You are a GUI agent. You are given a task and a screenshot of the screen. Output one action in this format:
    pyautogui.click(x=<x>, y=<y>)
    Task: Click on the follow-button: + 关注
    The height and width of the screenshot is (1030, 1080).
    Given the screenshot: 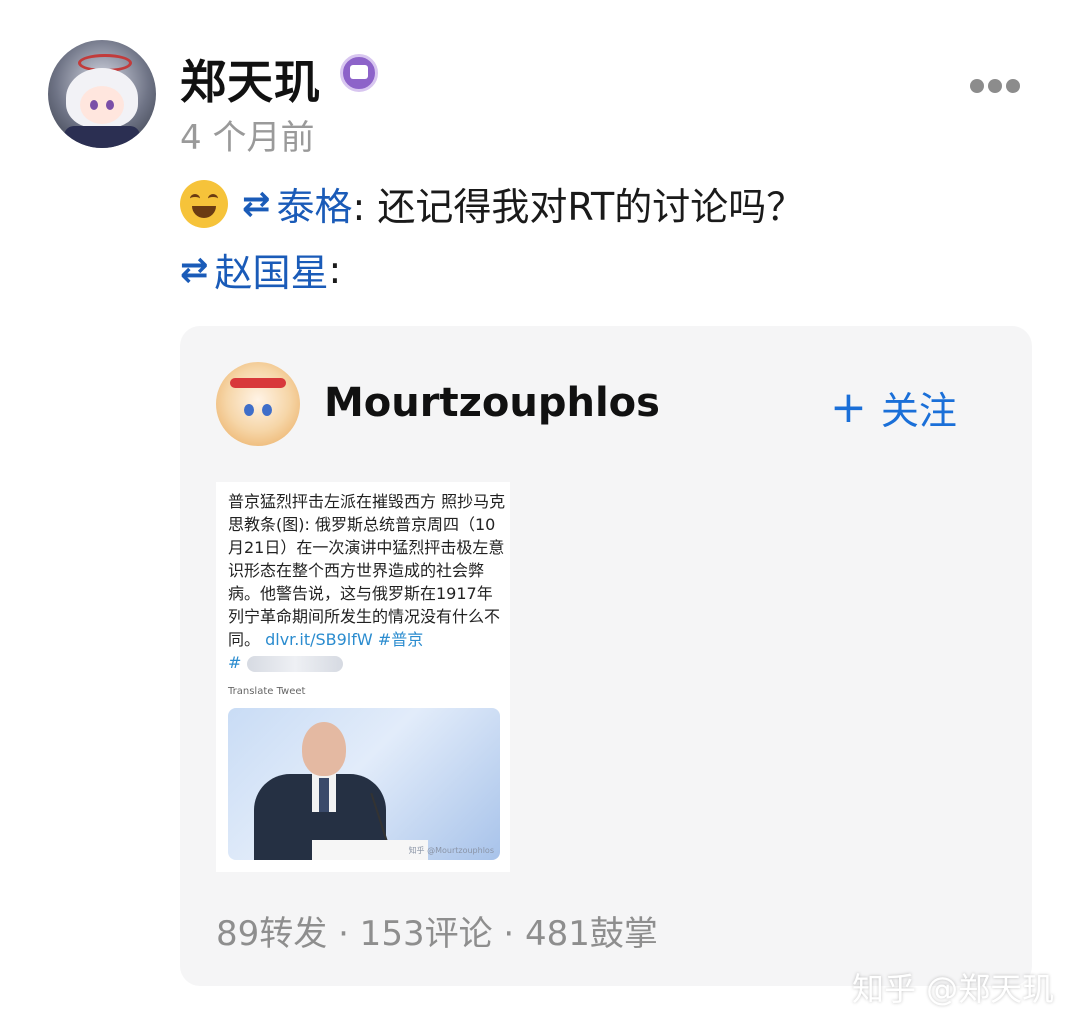 What is the action you would take?
    pyautogui.click(x=893, y=407)
    